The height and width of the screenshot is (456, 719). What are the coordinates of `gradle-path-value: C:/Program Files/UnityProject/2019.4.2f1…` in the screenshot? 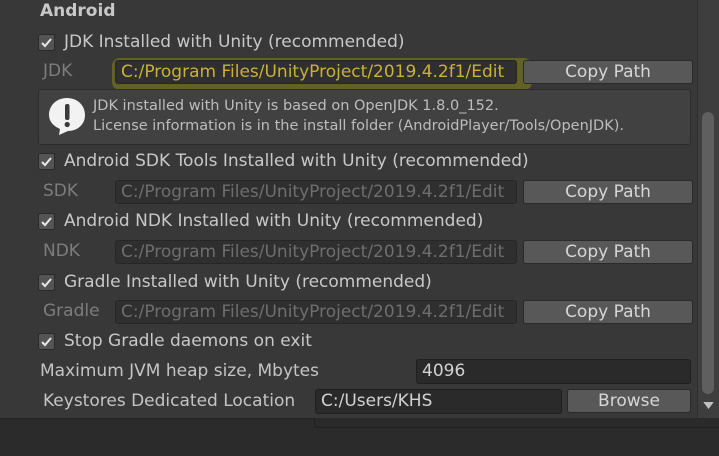 It's located at (313, 312).